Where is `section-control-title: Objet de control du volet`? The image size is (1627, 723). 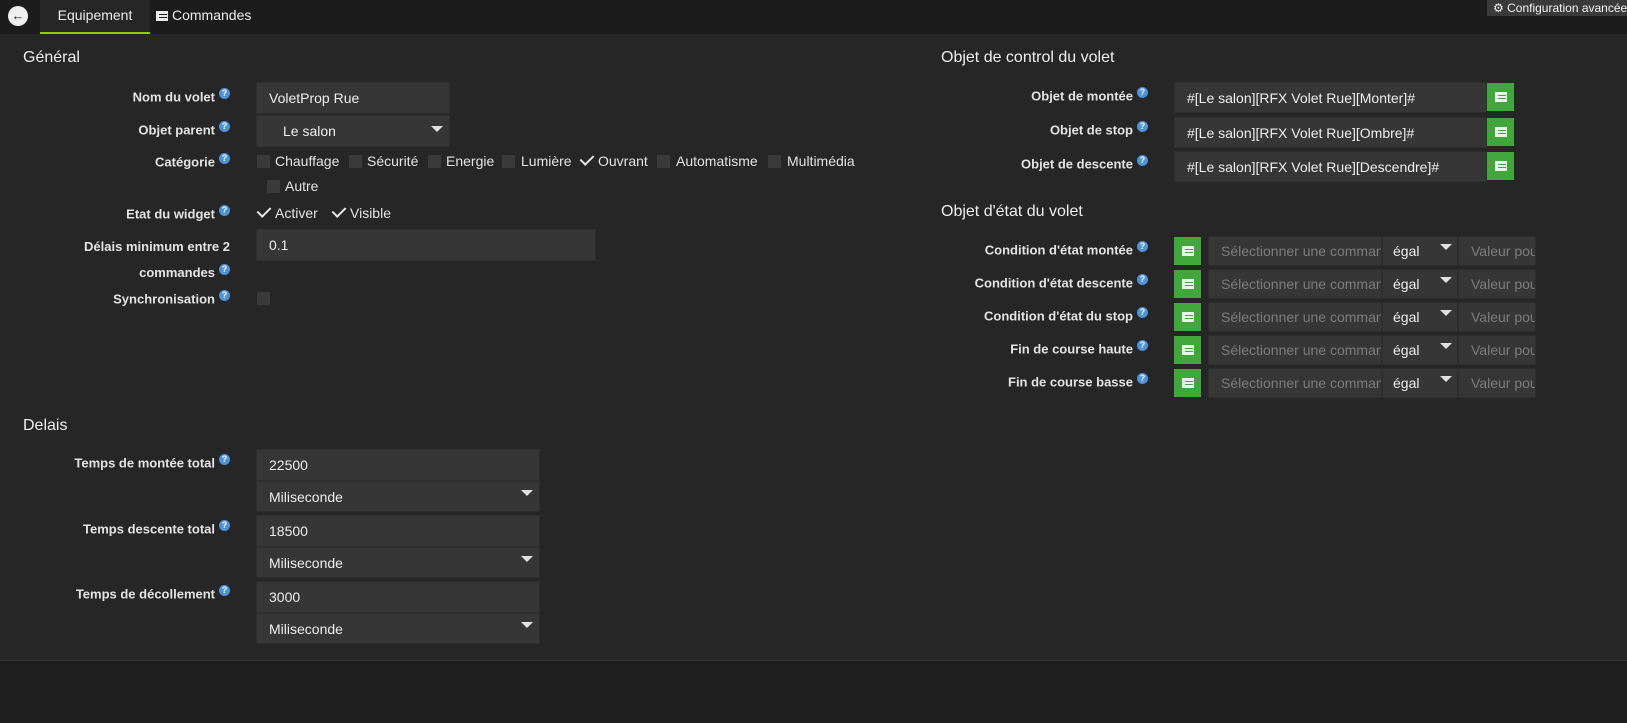 section-control-title: Objet de control du volet is located at coordinates (1028, 57).